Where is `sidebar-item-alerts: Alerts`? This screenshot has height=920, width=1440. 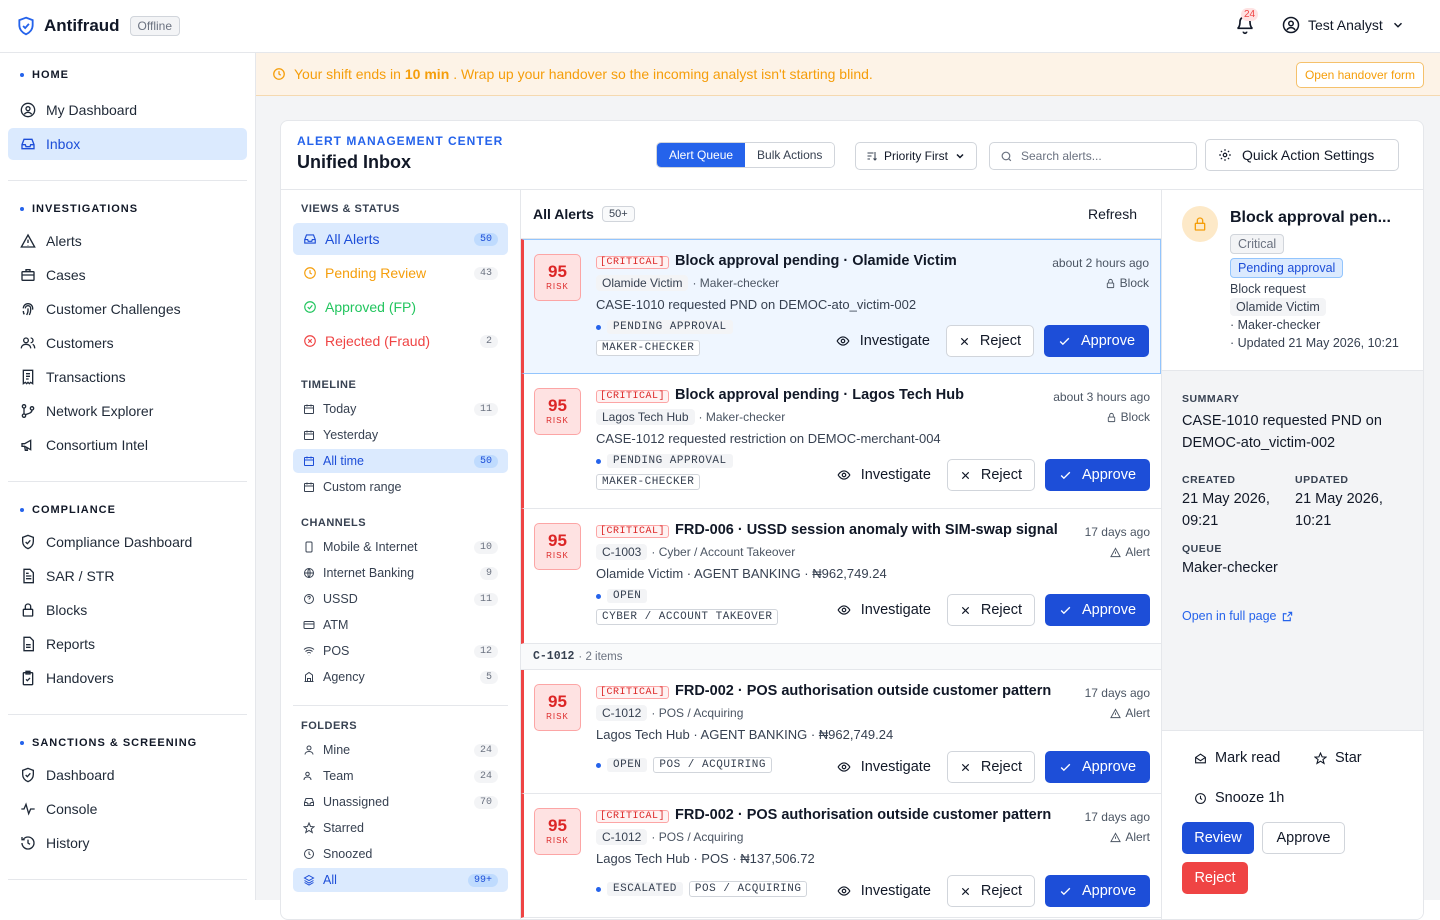 sidebar-item-alerts: Alerts is located at coordinates (127, 241).